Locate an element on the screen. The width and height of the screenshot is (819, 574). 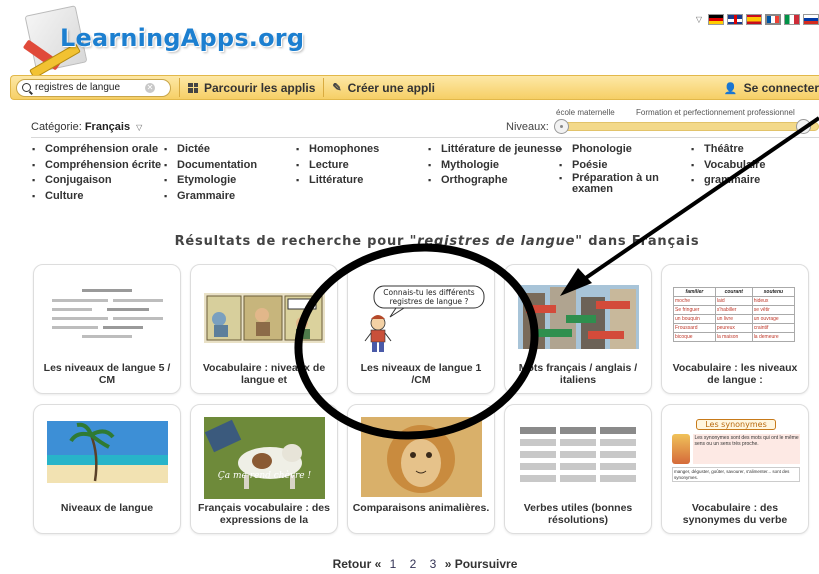
app-card-title: Vocabulaire : les niveaux de langue : is located at coordinates (735, 374).